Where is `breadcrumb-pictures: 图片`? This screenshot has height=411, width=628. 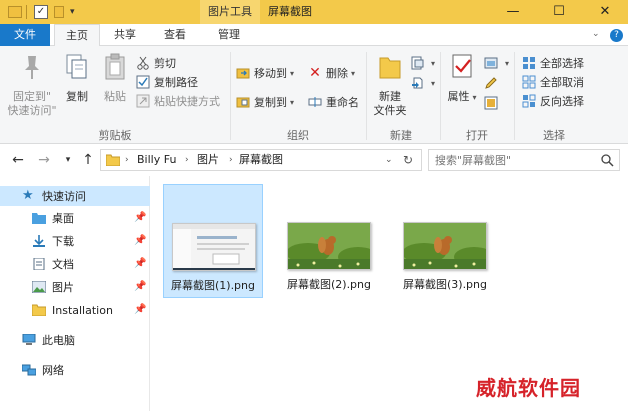 breadcrumb-pictures: 图片 is located at coordinates (208, 160).